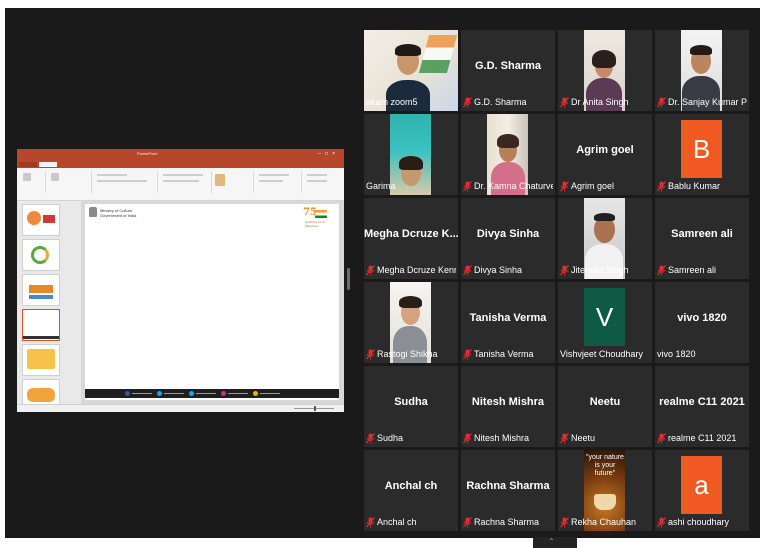 This screenshot has height=548, width=764. Describe the element at coordinates (500, 102) in the screenshot. I see `participant-name: G.D. Sharma` at that location.